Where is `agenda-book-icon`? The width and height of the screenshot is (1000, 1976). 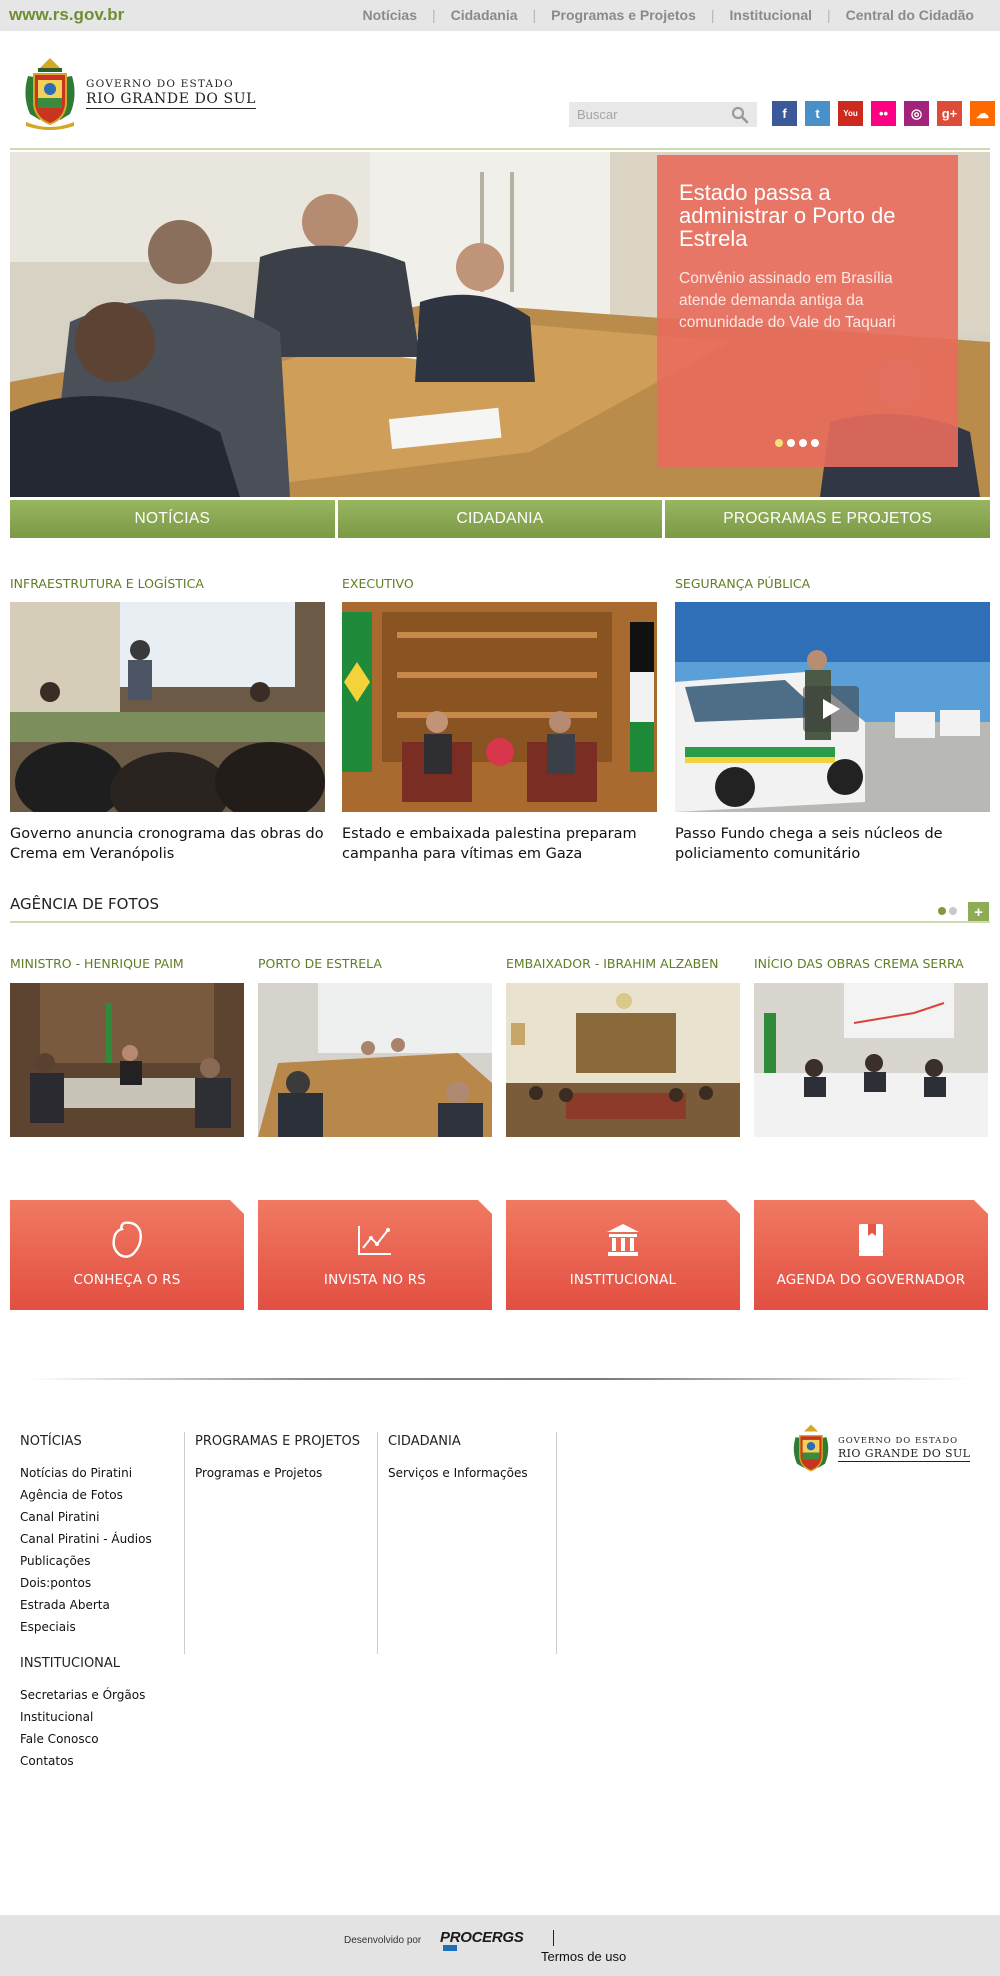 agenda-book-icon is located at coordinates (871, 1240).